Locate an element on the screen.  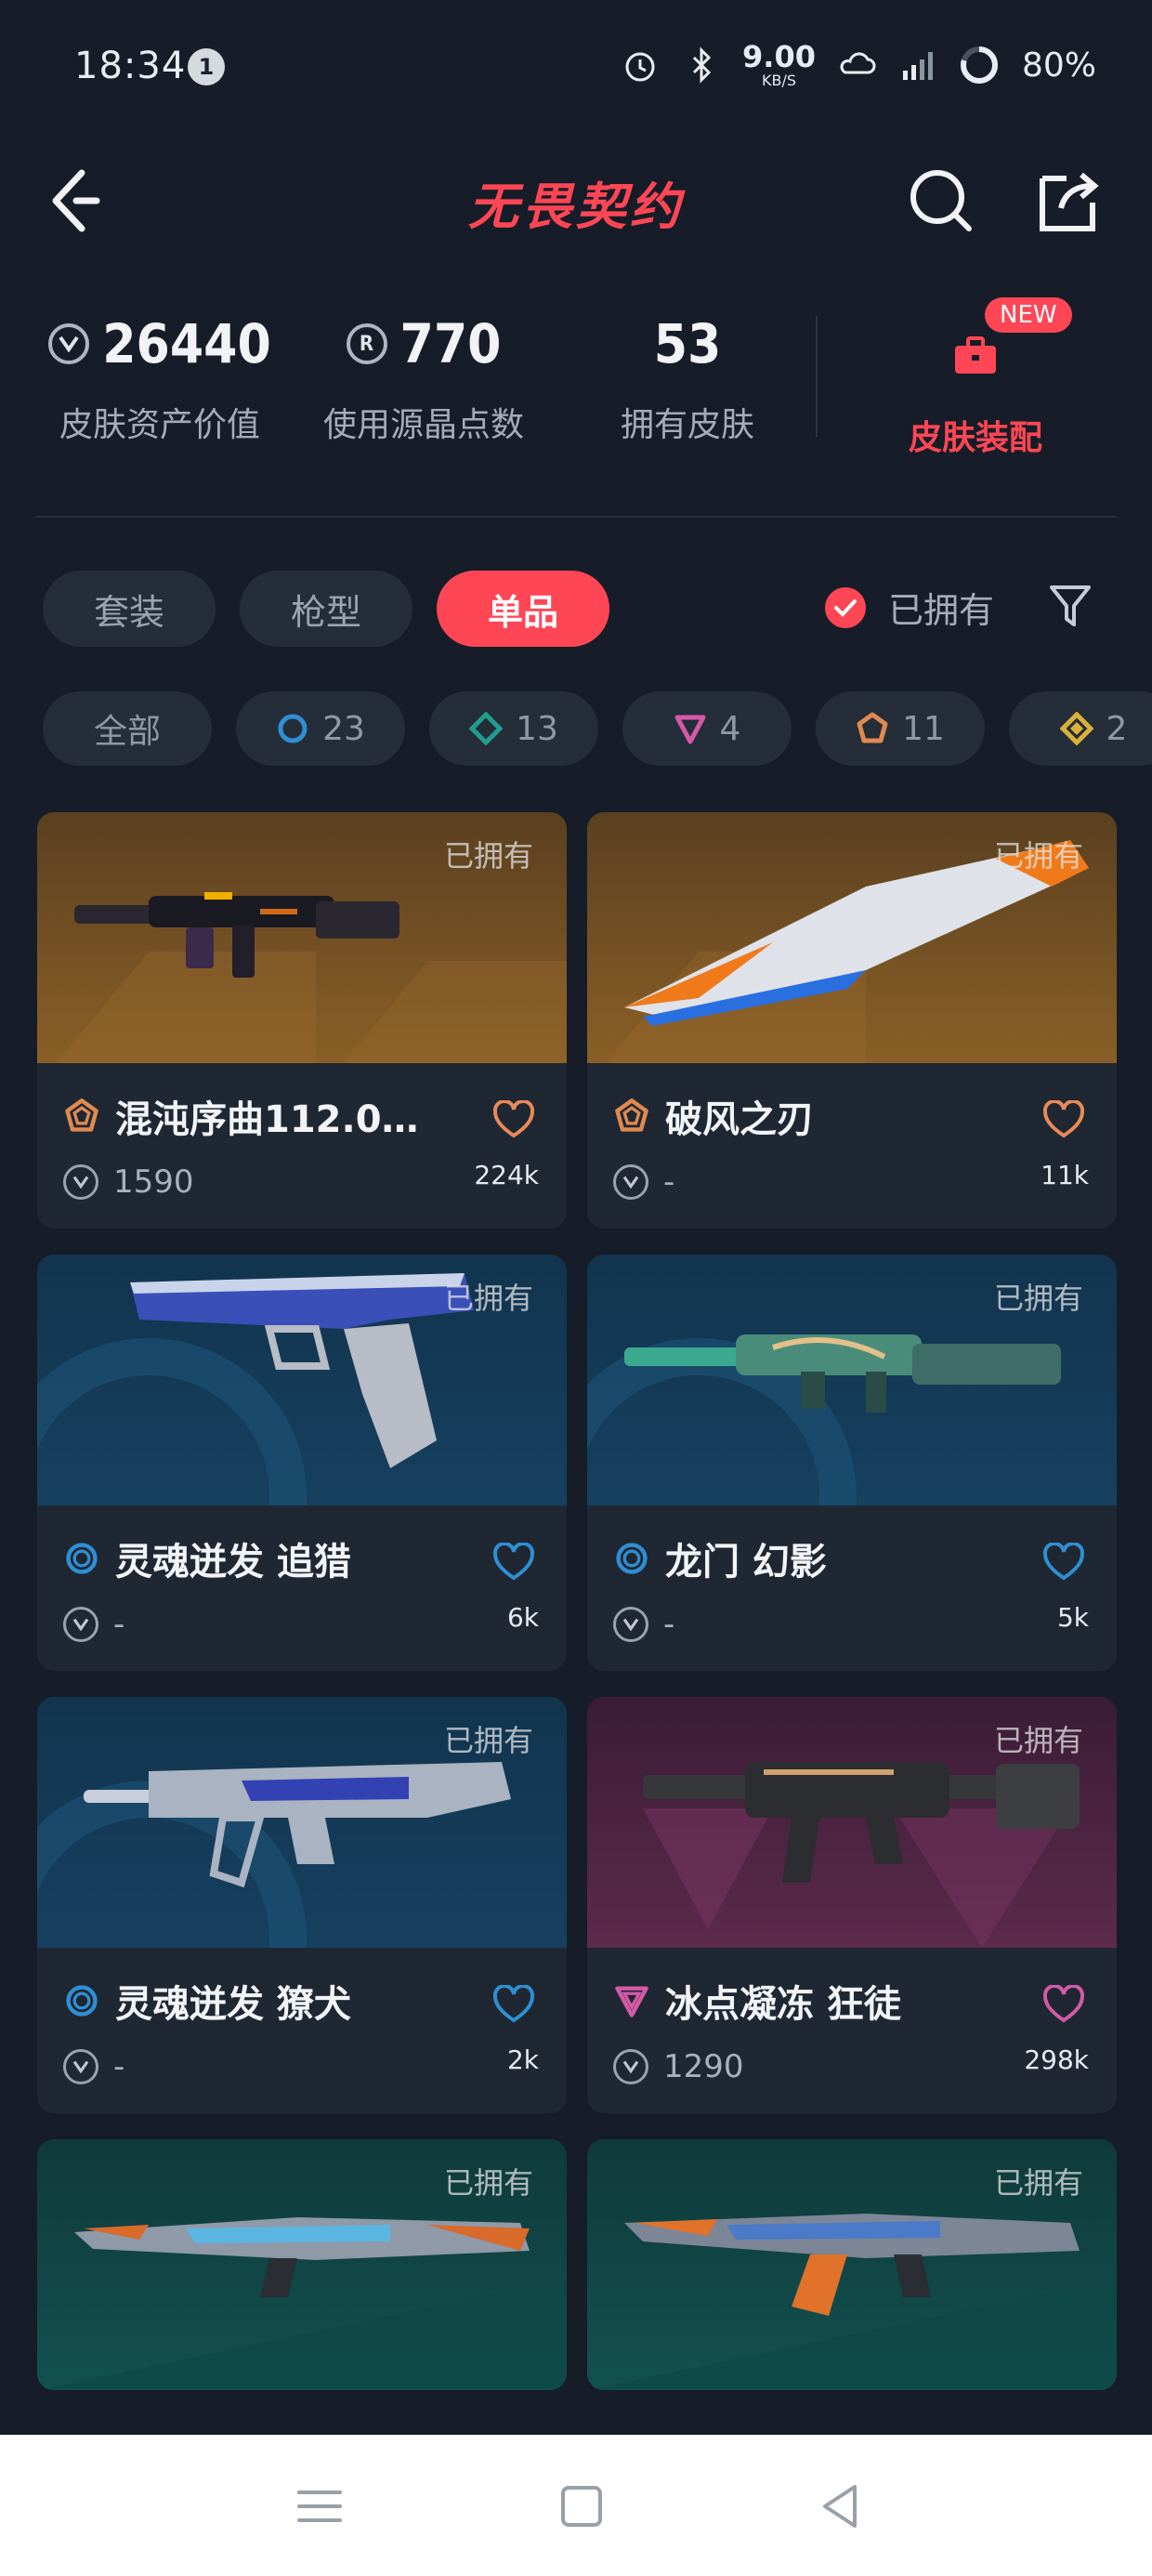
notification-badge: 1 is located at coordinates (206, 66).